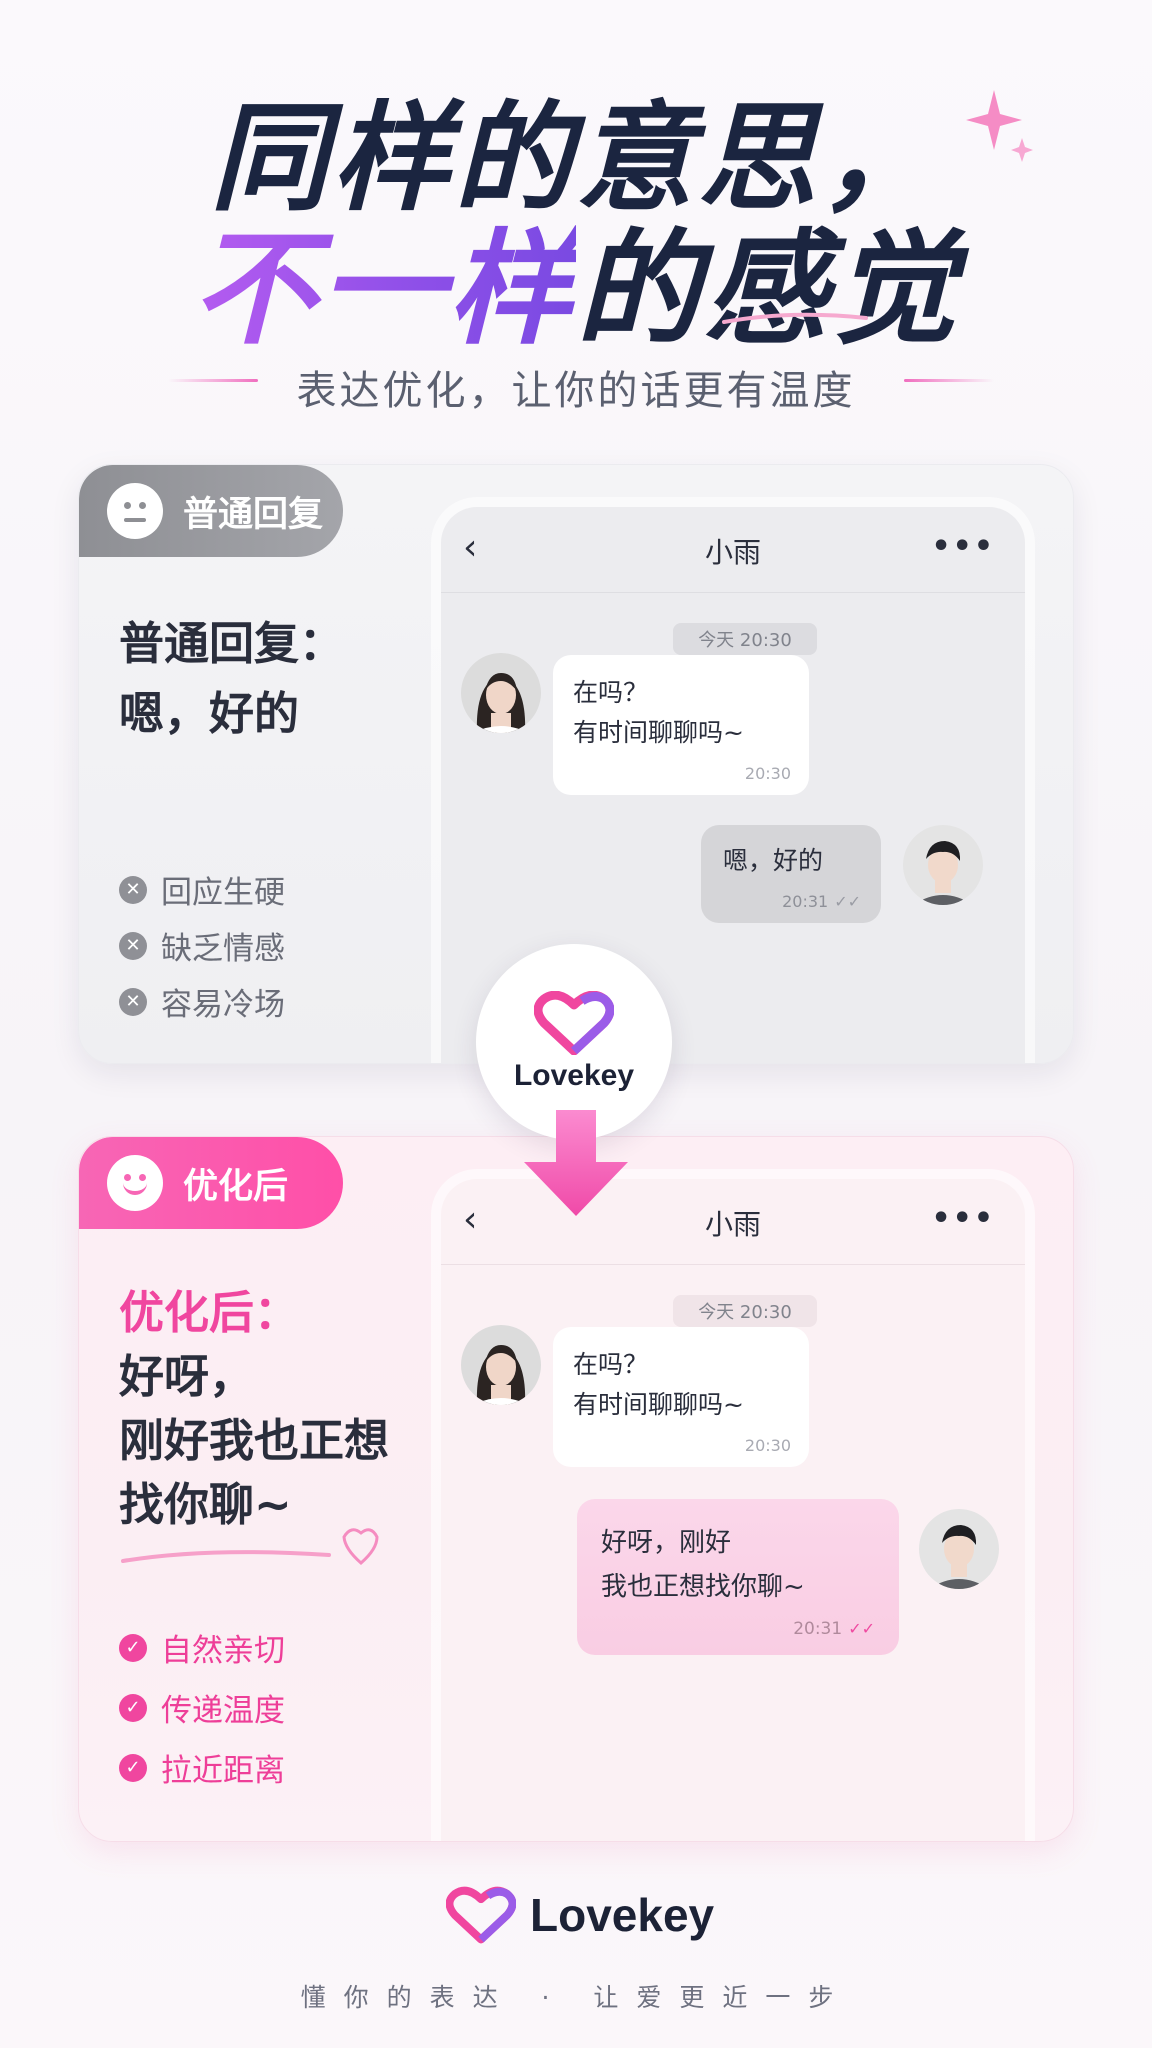 The width and height of the screenshot is (1152, 2048). I want to click on badge-brand: Lovekey, so click(574, 1075).